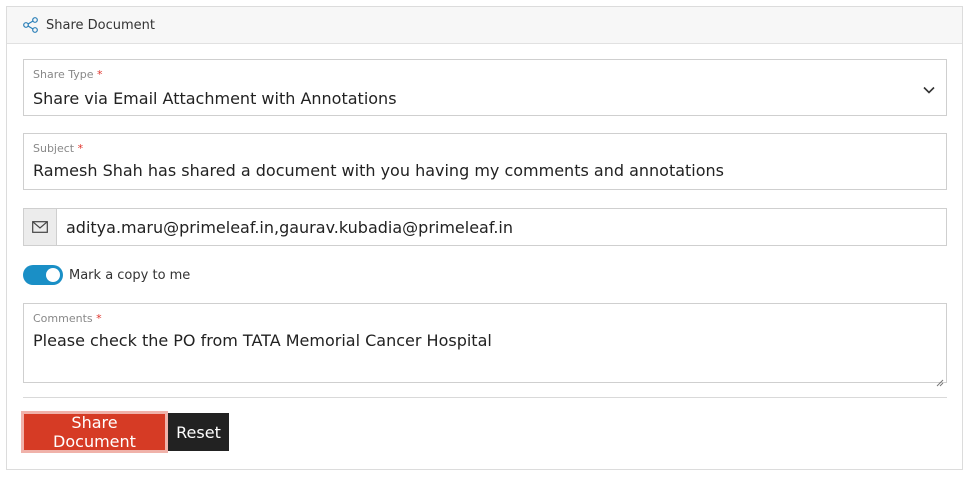  Describe the element at coordinates (130, 275) in the screenshot. I see `copy-to-me-label: Mark a copy to me` at that location.